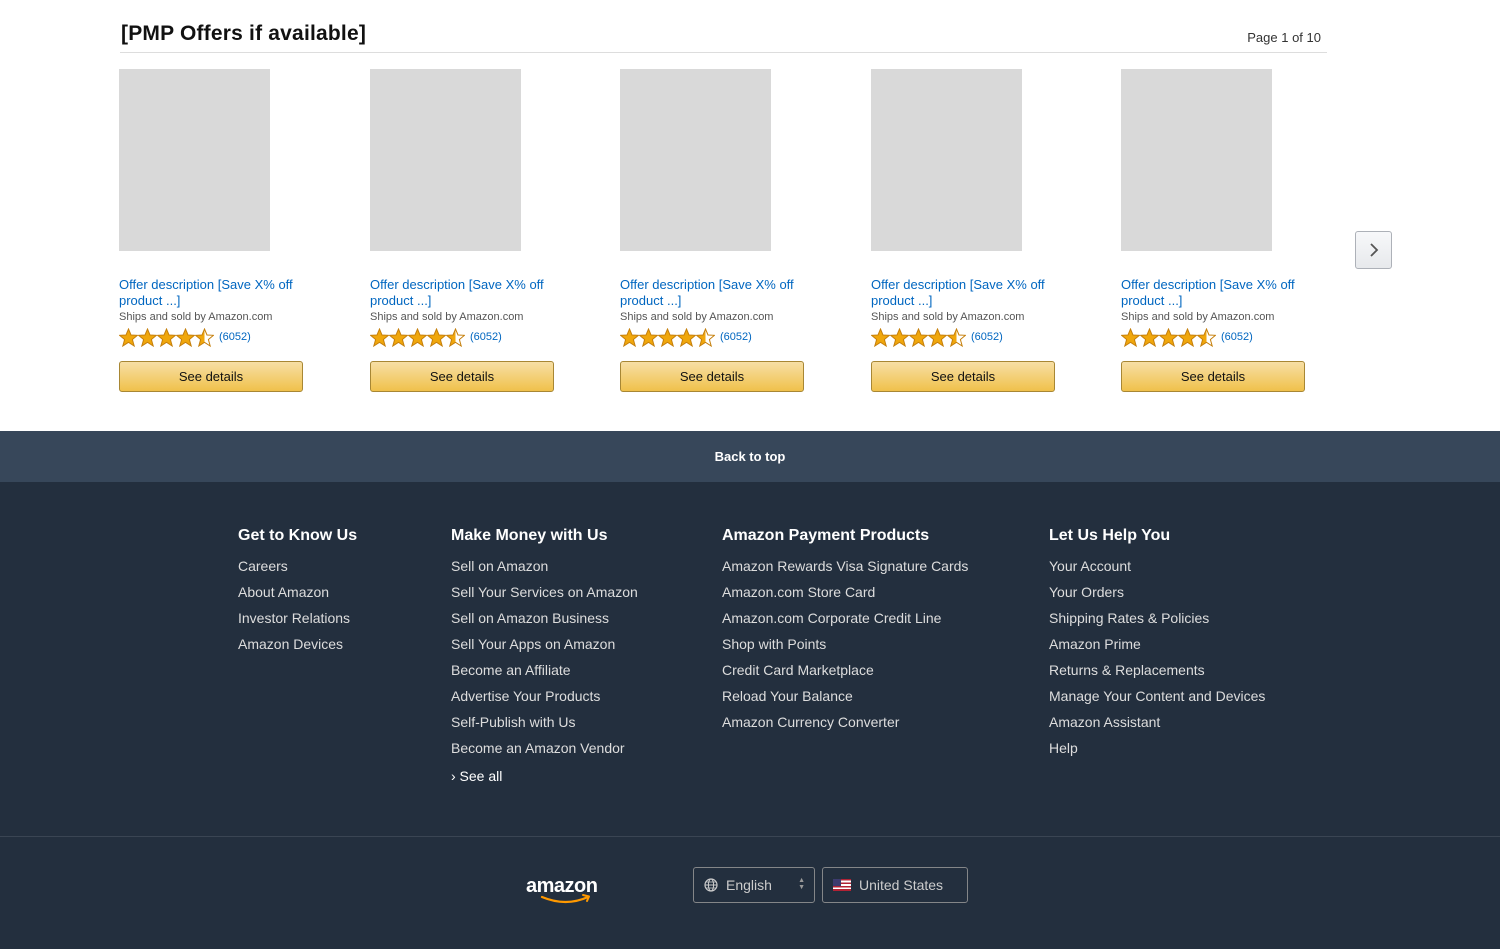 This screenshot has width=1500, height=949. I want to click on footer-link: Manage Your Content and Devices, so click(1157, 700).